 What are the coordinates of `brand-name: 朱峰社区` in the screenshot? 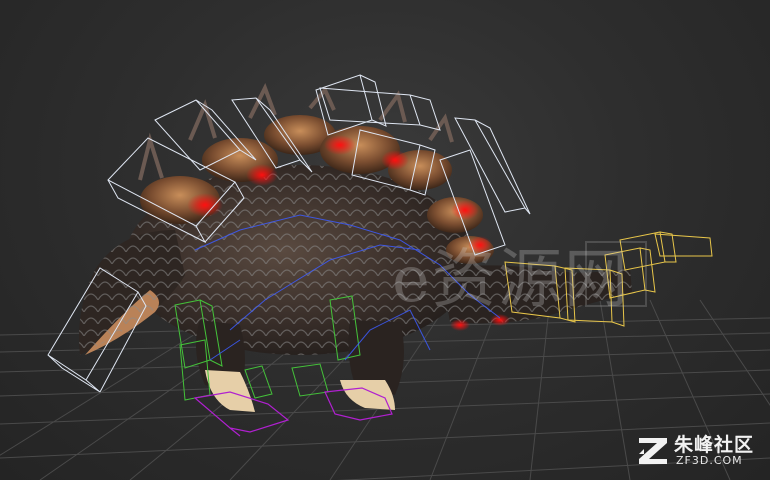 It's located at (714, 445).